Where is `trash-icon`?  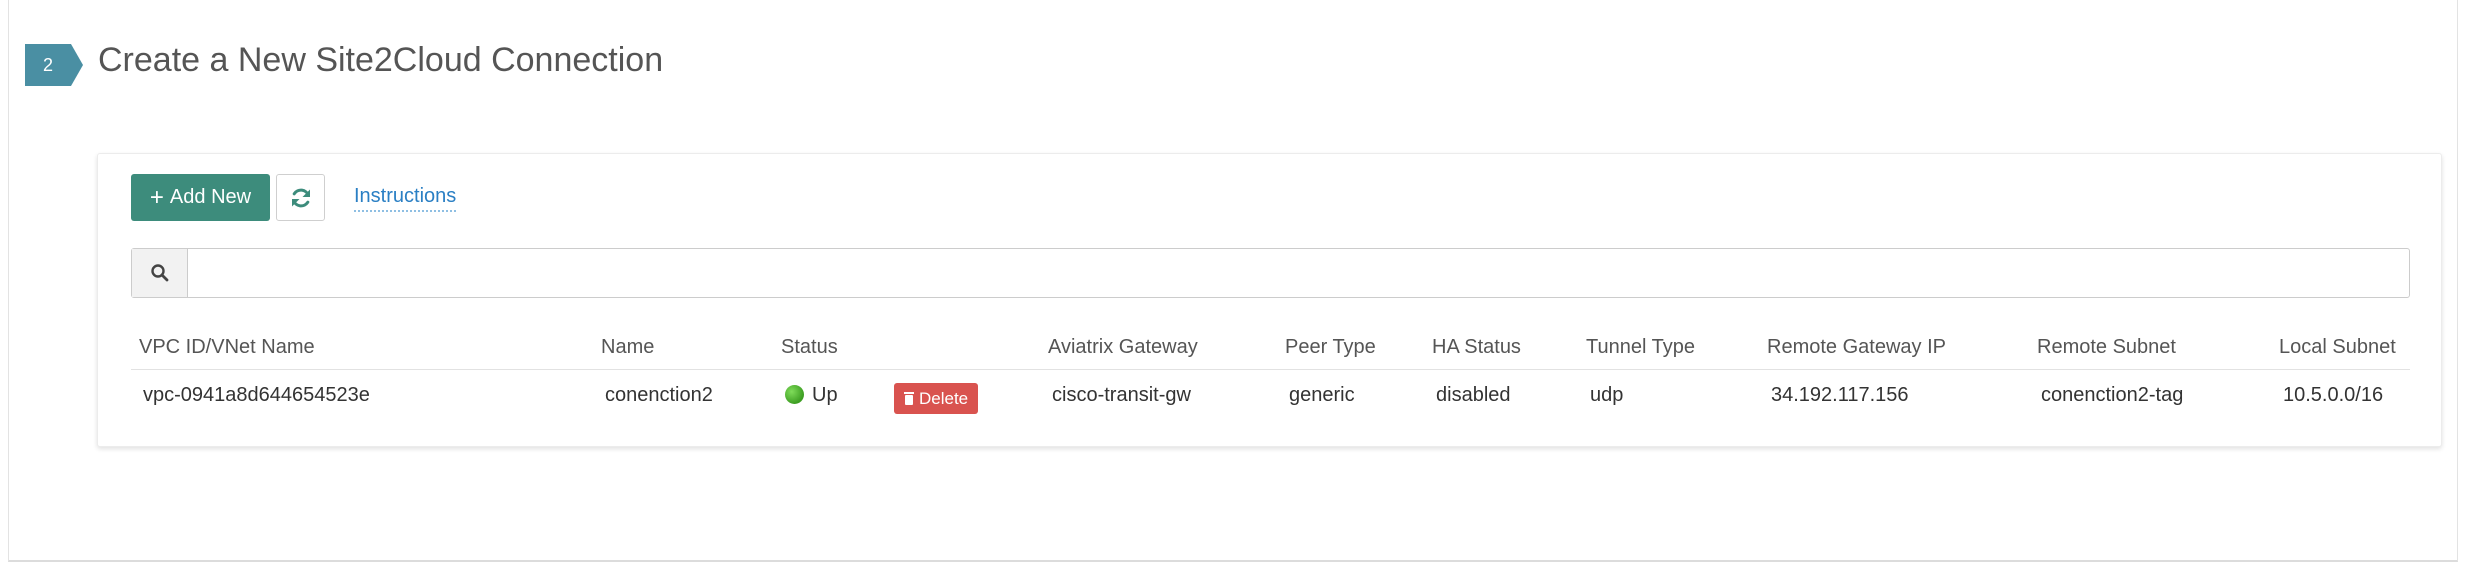 trash-icon is located at coordinates (909, 398).